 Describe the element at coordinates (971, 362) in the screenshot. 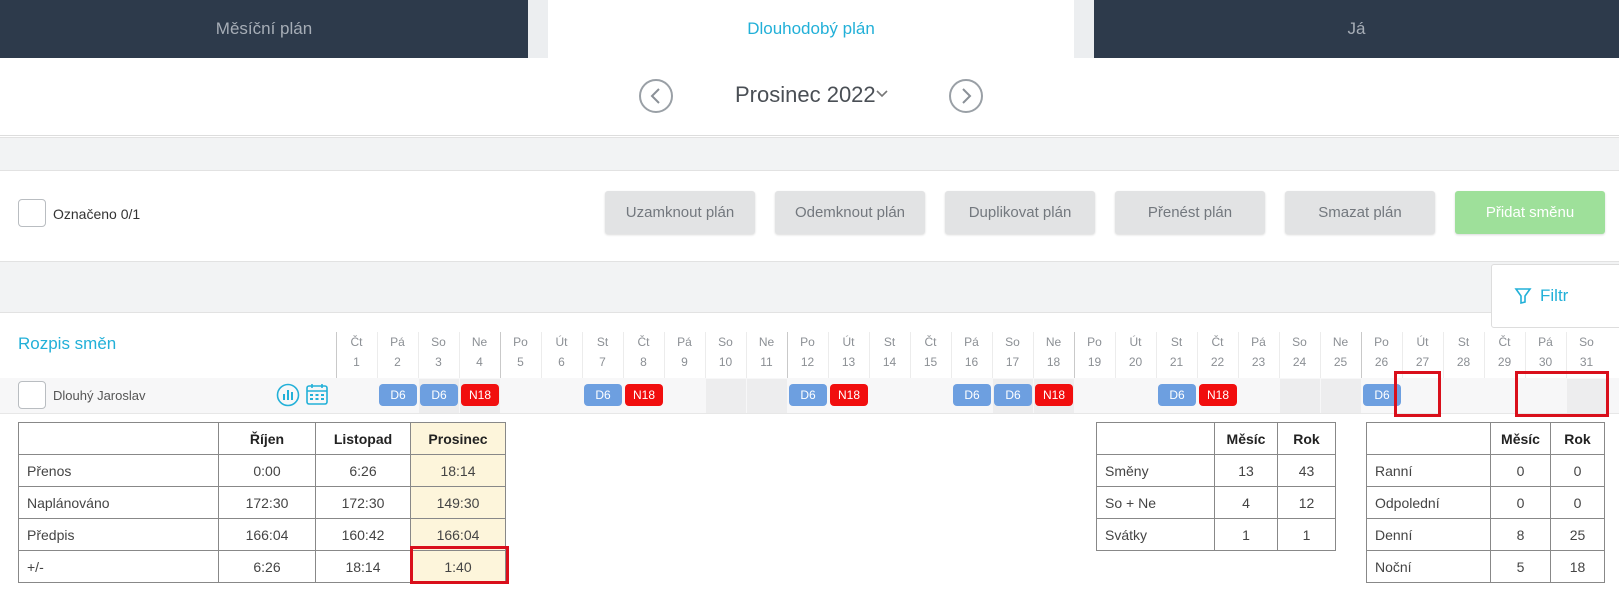

I see `day-number: 16` at that location.